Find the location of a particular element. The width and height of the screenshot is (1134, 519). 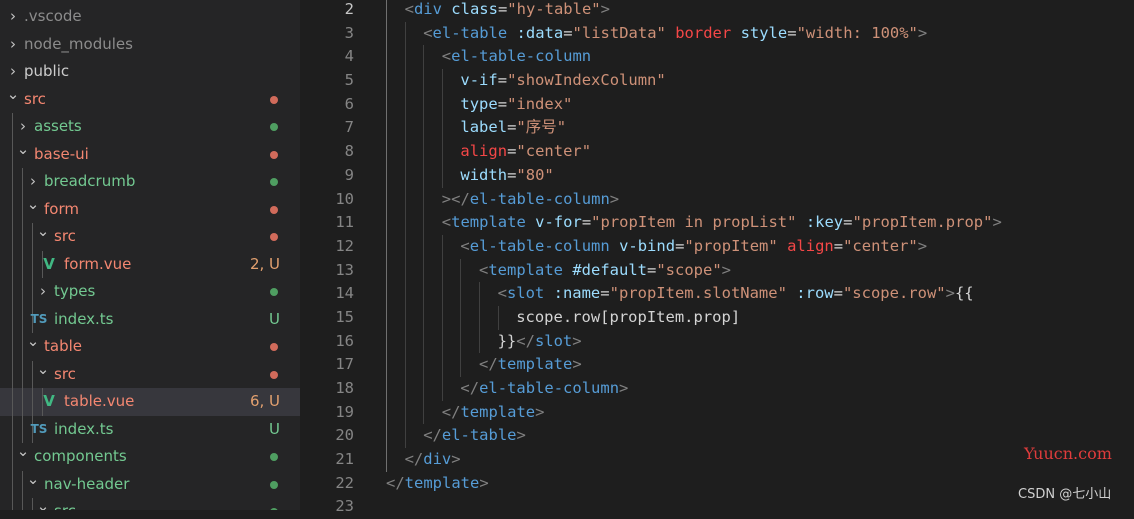

line-number: 14 is located at coordinates (344, 293).